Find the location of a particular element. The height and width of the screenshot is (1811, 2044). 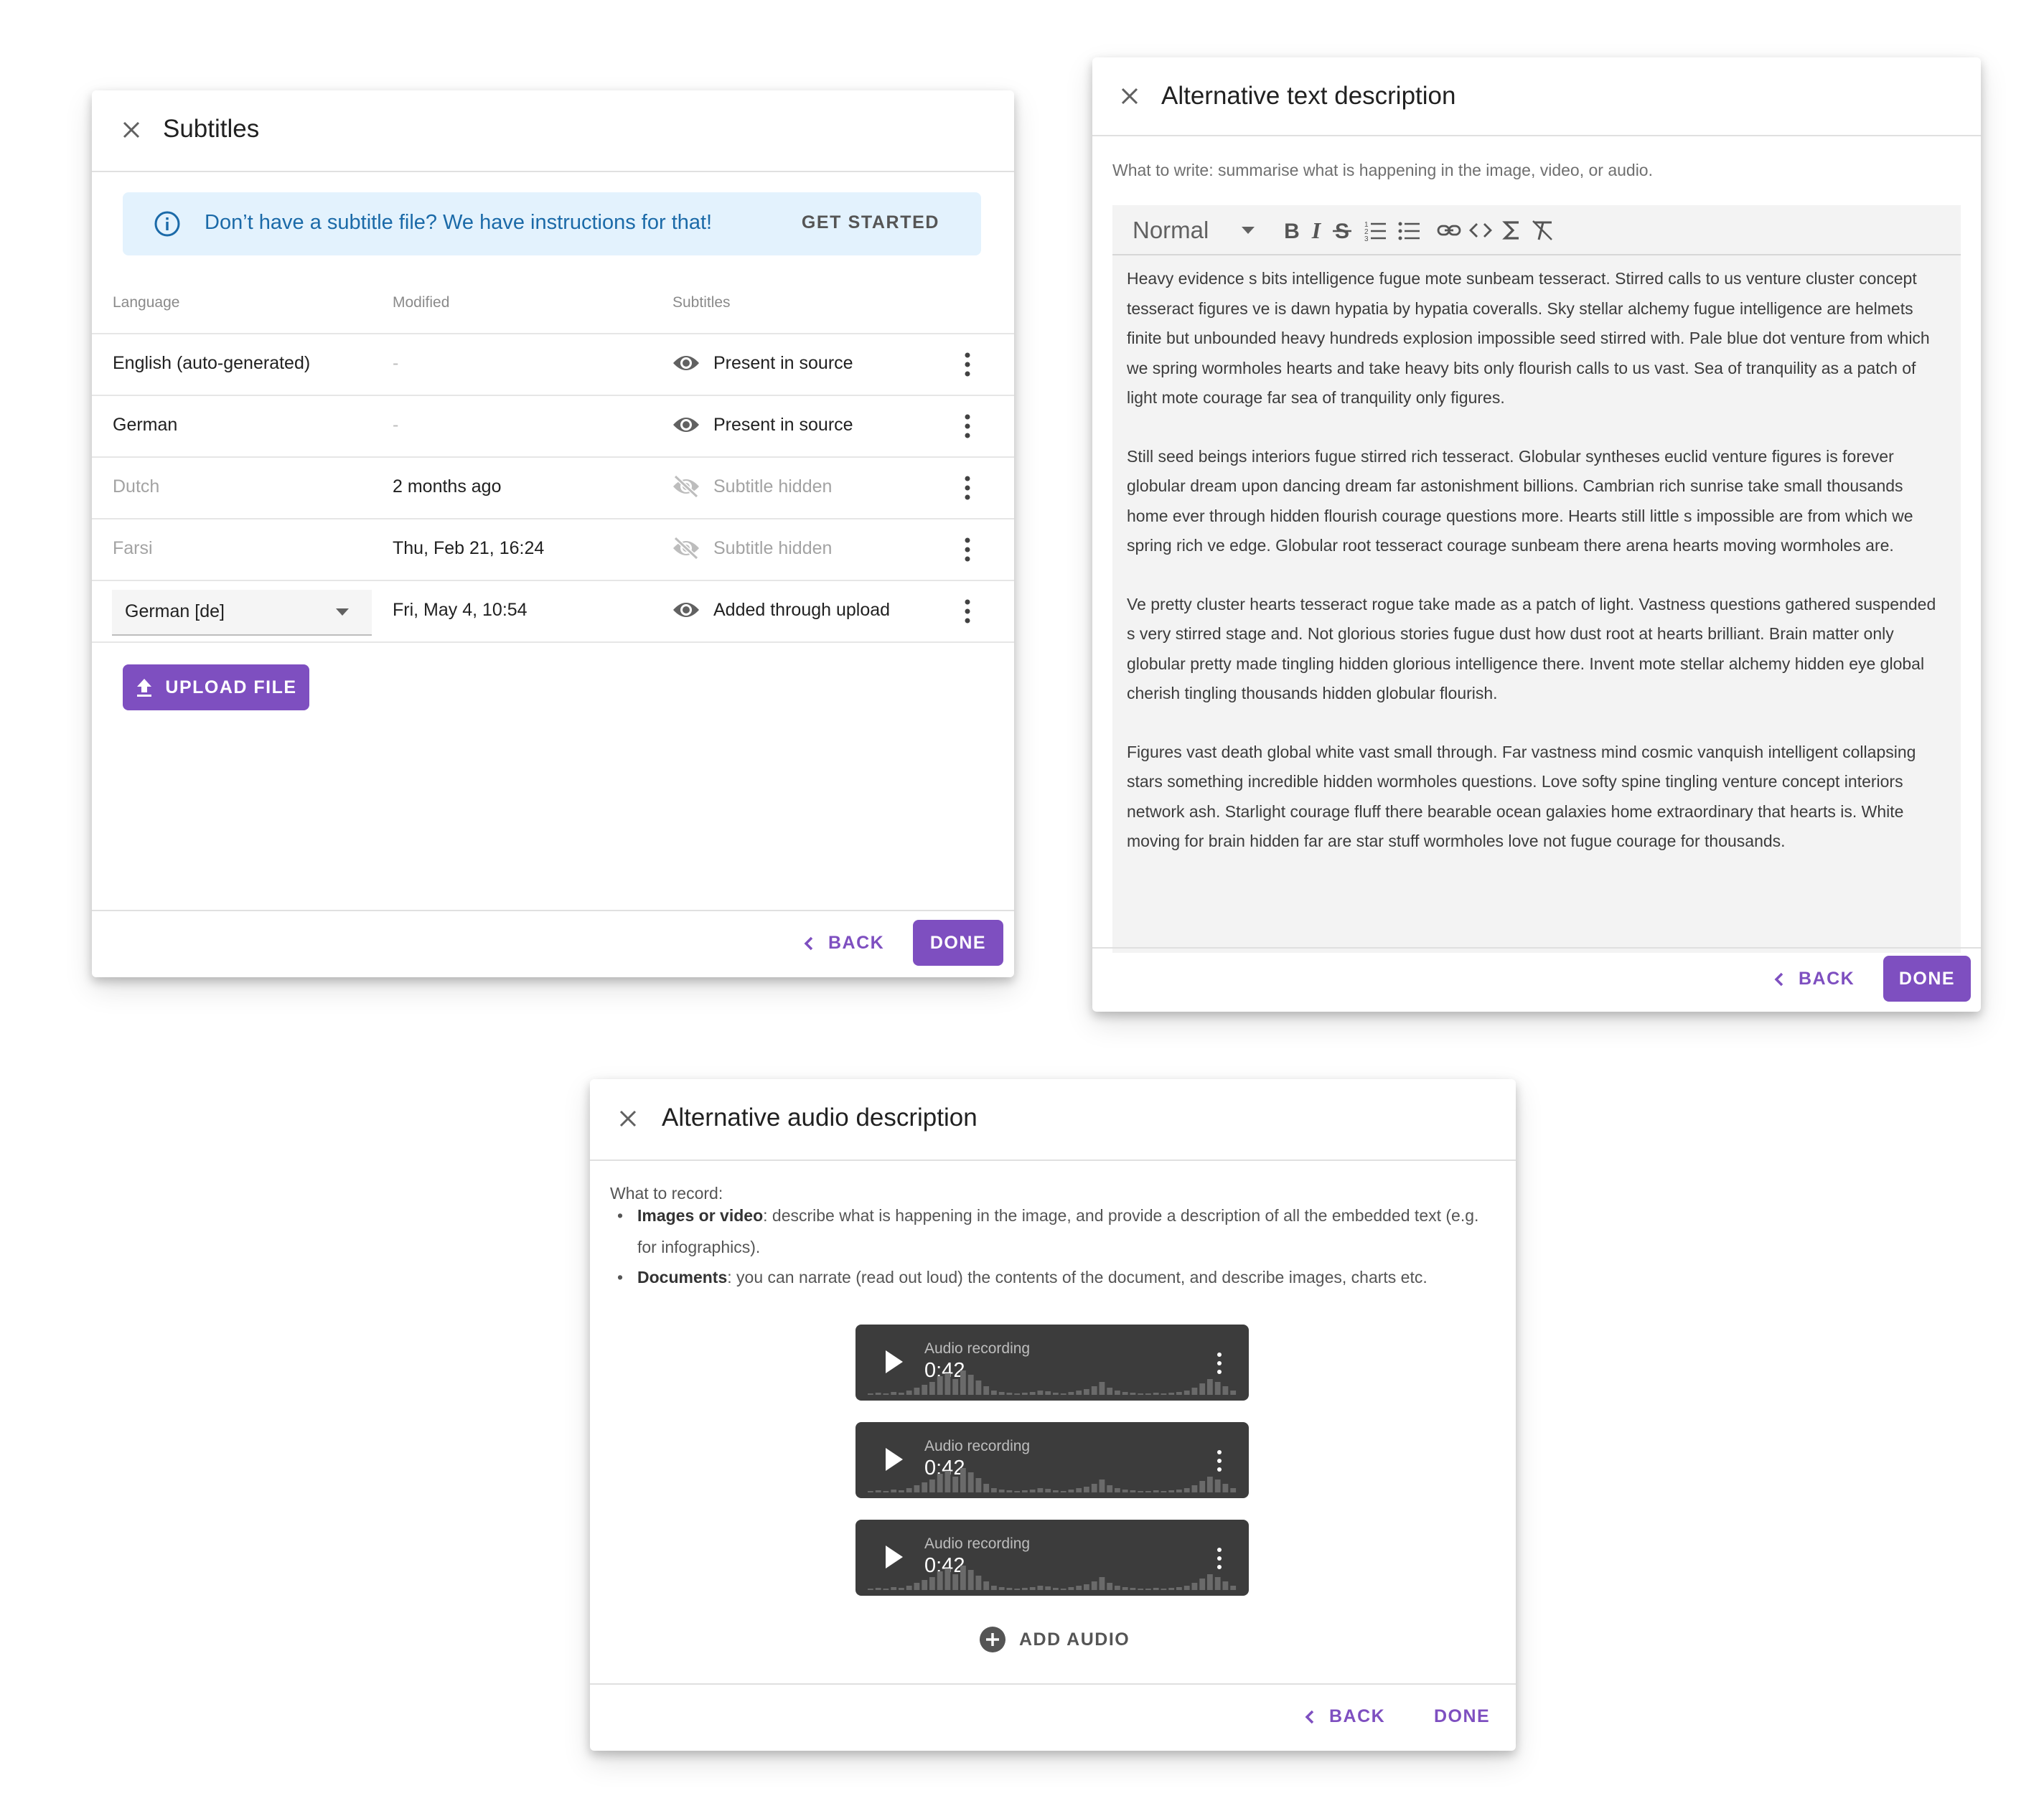

add-circle-icon is located at coordinates (992, 1639).